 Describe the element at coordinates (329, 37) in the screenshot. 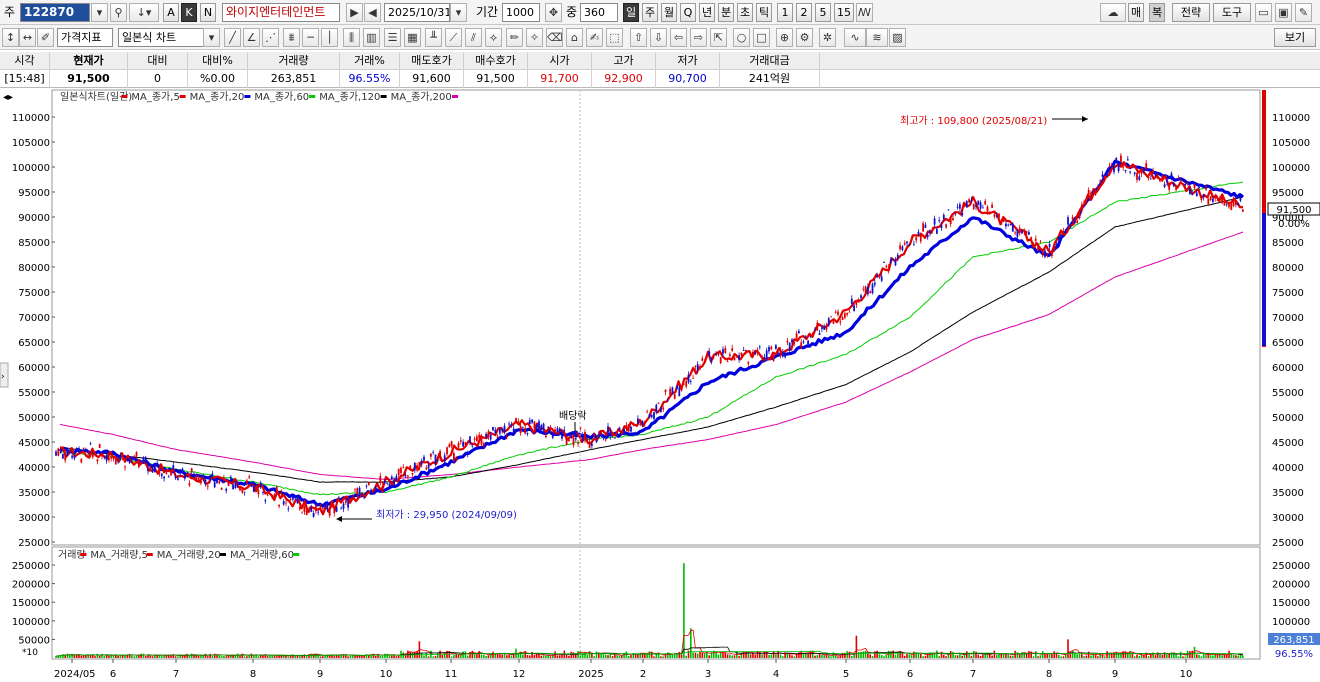

I see `vline-icon: │` at that location.